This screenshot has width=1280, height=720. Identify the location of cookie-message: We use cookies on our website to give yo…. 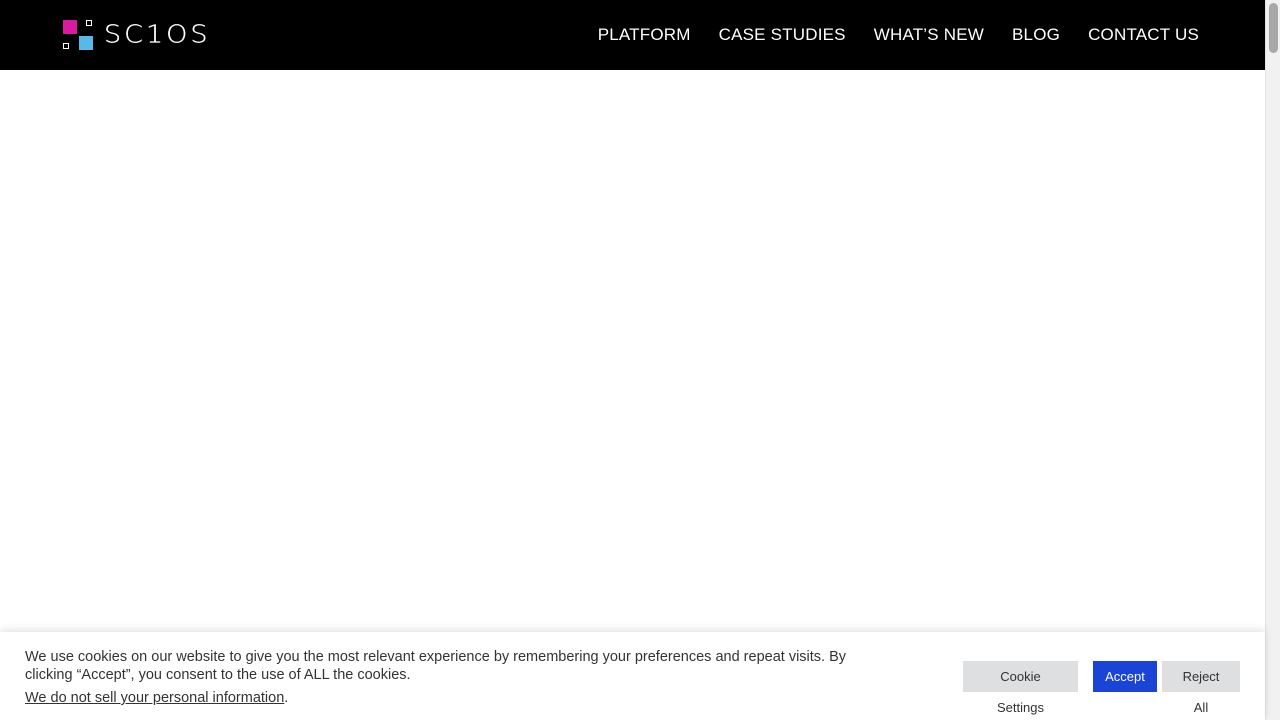
(436, 666).